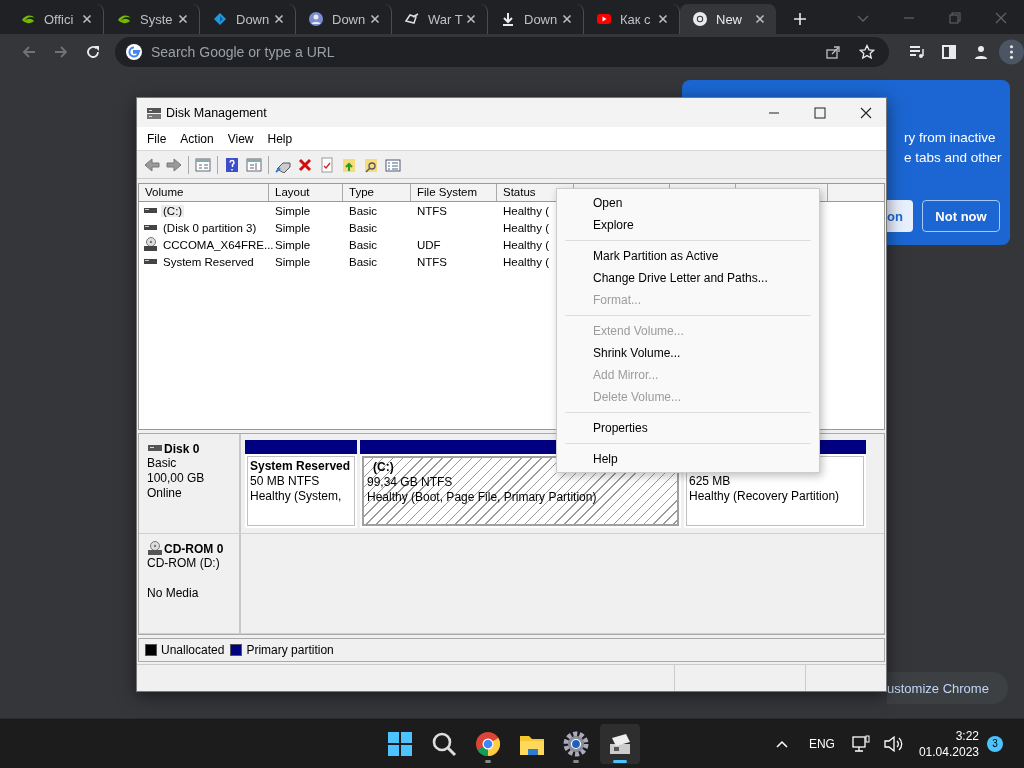 This screenshot has width=1024, height=768. I want to click on new-tab-icon, so click(800, 19).